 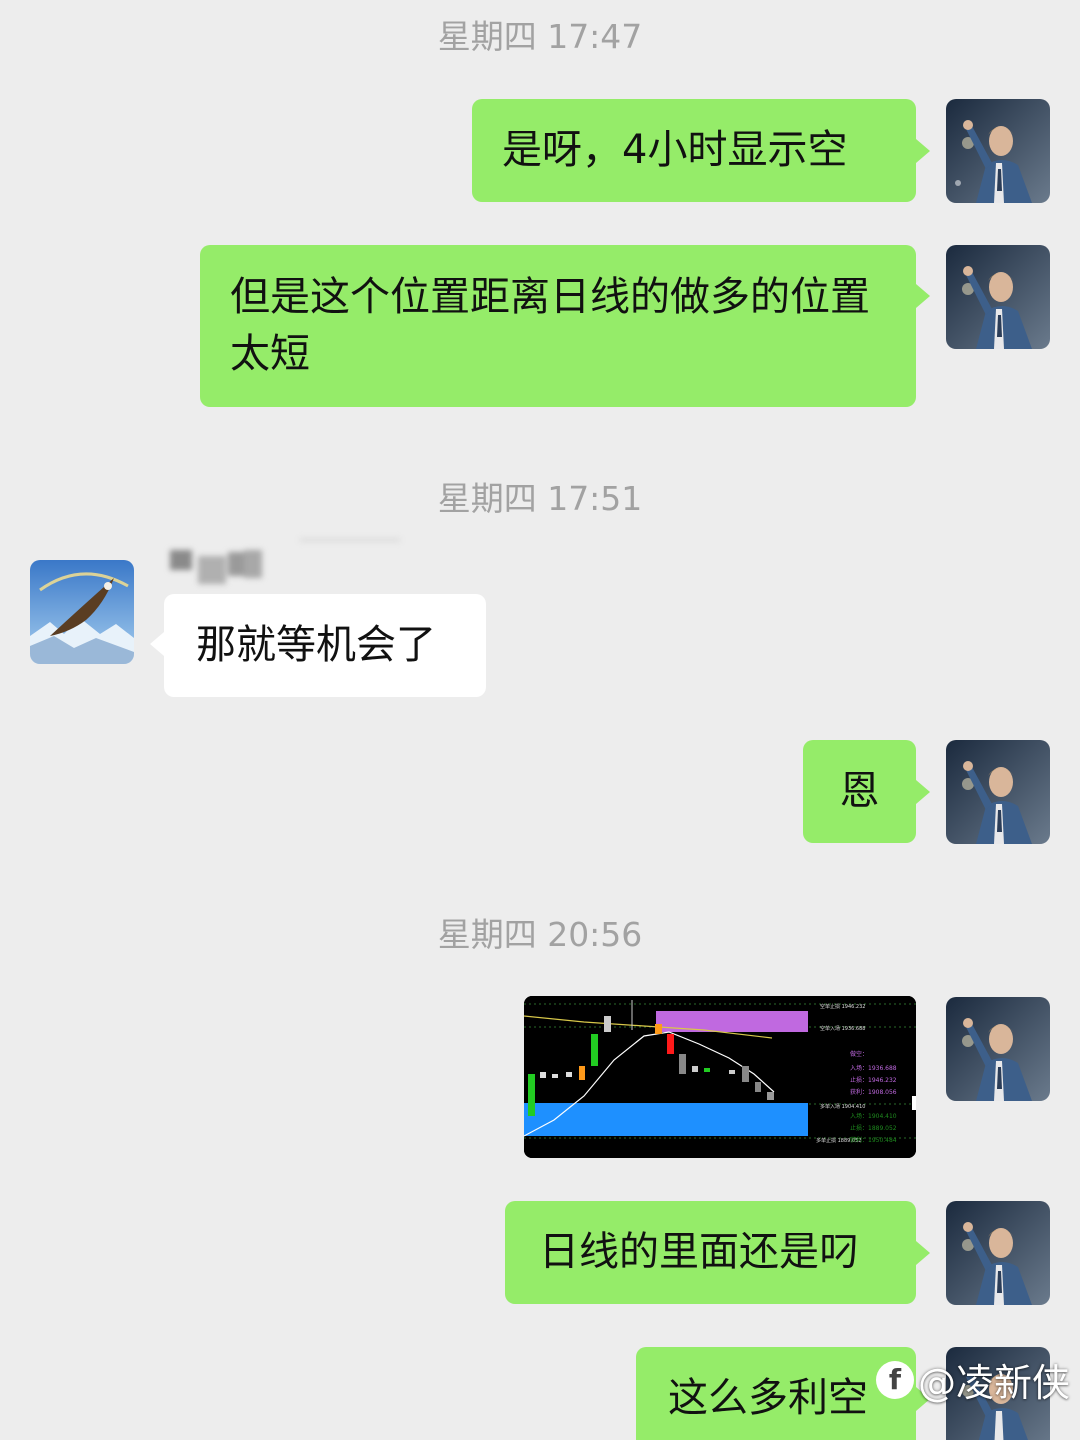 I want to click on watermark-text: @凌新侠, so click(x=993, y=1383).